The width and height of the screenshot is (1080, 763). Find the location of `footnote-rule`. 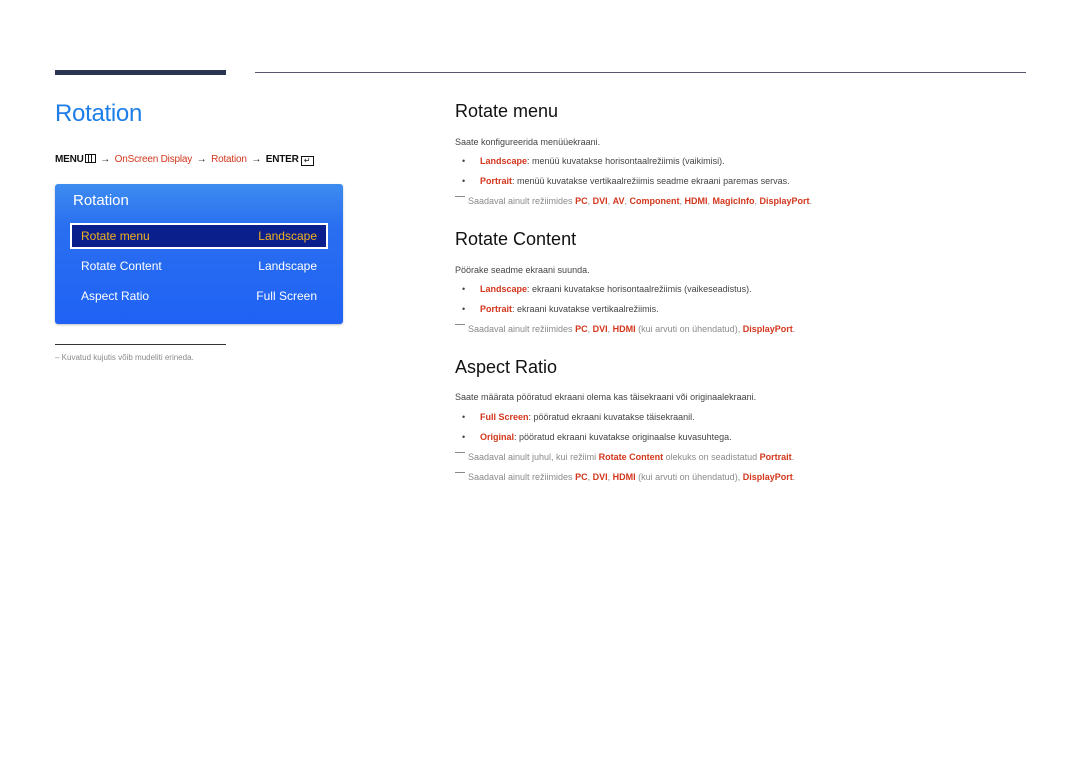

footnote-rule is located at coordinates (140, 344).